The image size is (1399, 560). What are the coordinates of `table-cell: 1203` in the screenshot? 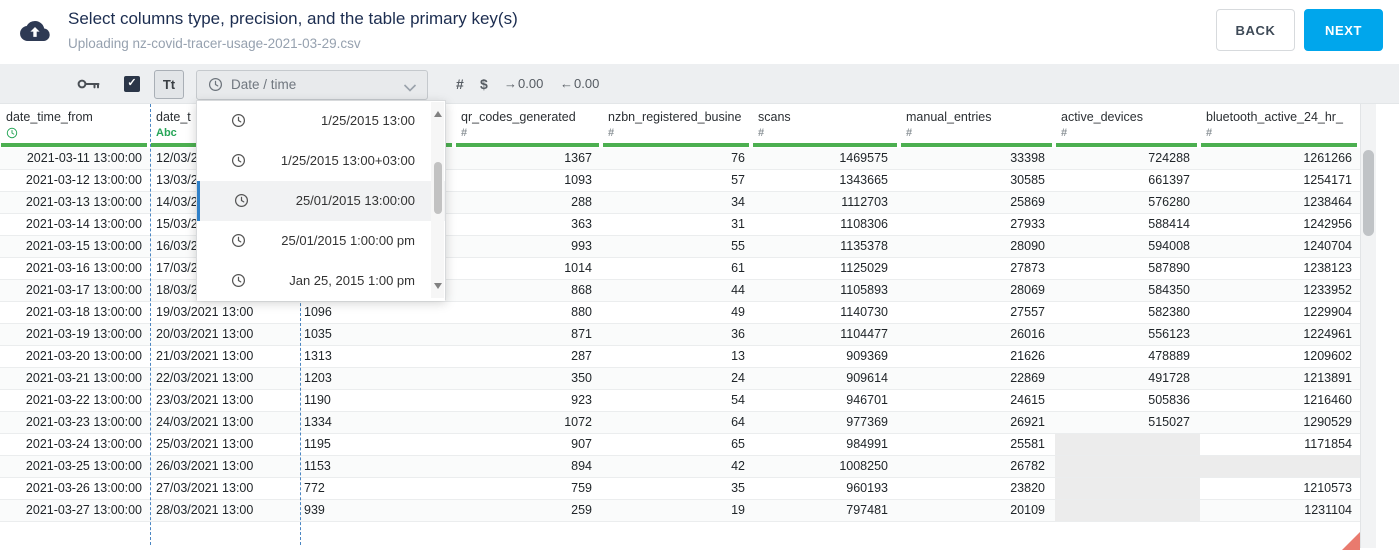 It's located at (377, 378).